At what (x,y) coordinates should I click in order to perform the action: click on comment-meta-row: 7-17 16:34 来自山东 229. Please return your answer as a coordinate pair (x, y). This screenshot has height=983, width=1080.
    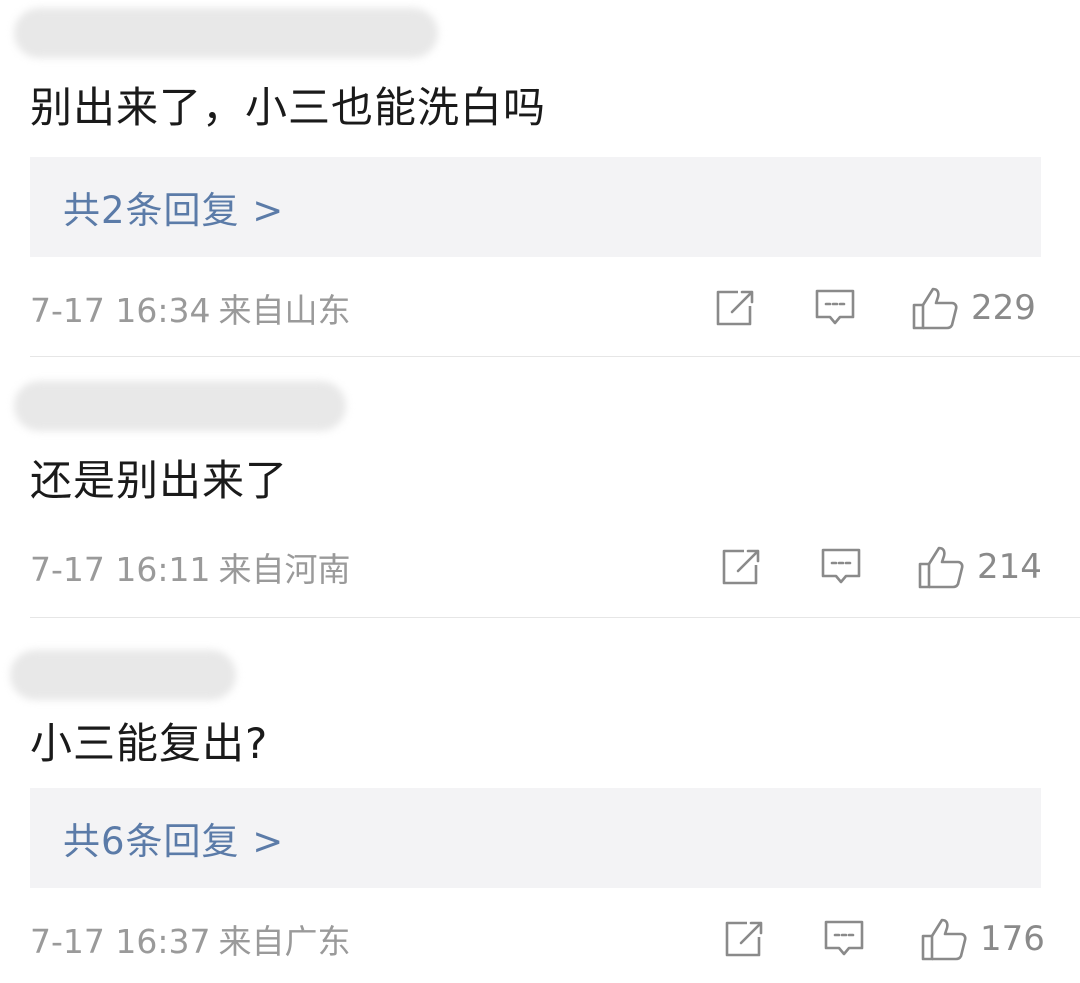
    Looking at the image, I should click on (535, 308).